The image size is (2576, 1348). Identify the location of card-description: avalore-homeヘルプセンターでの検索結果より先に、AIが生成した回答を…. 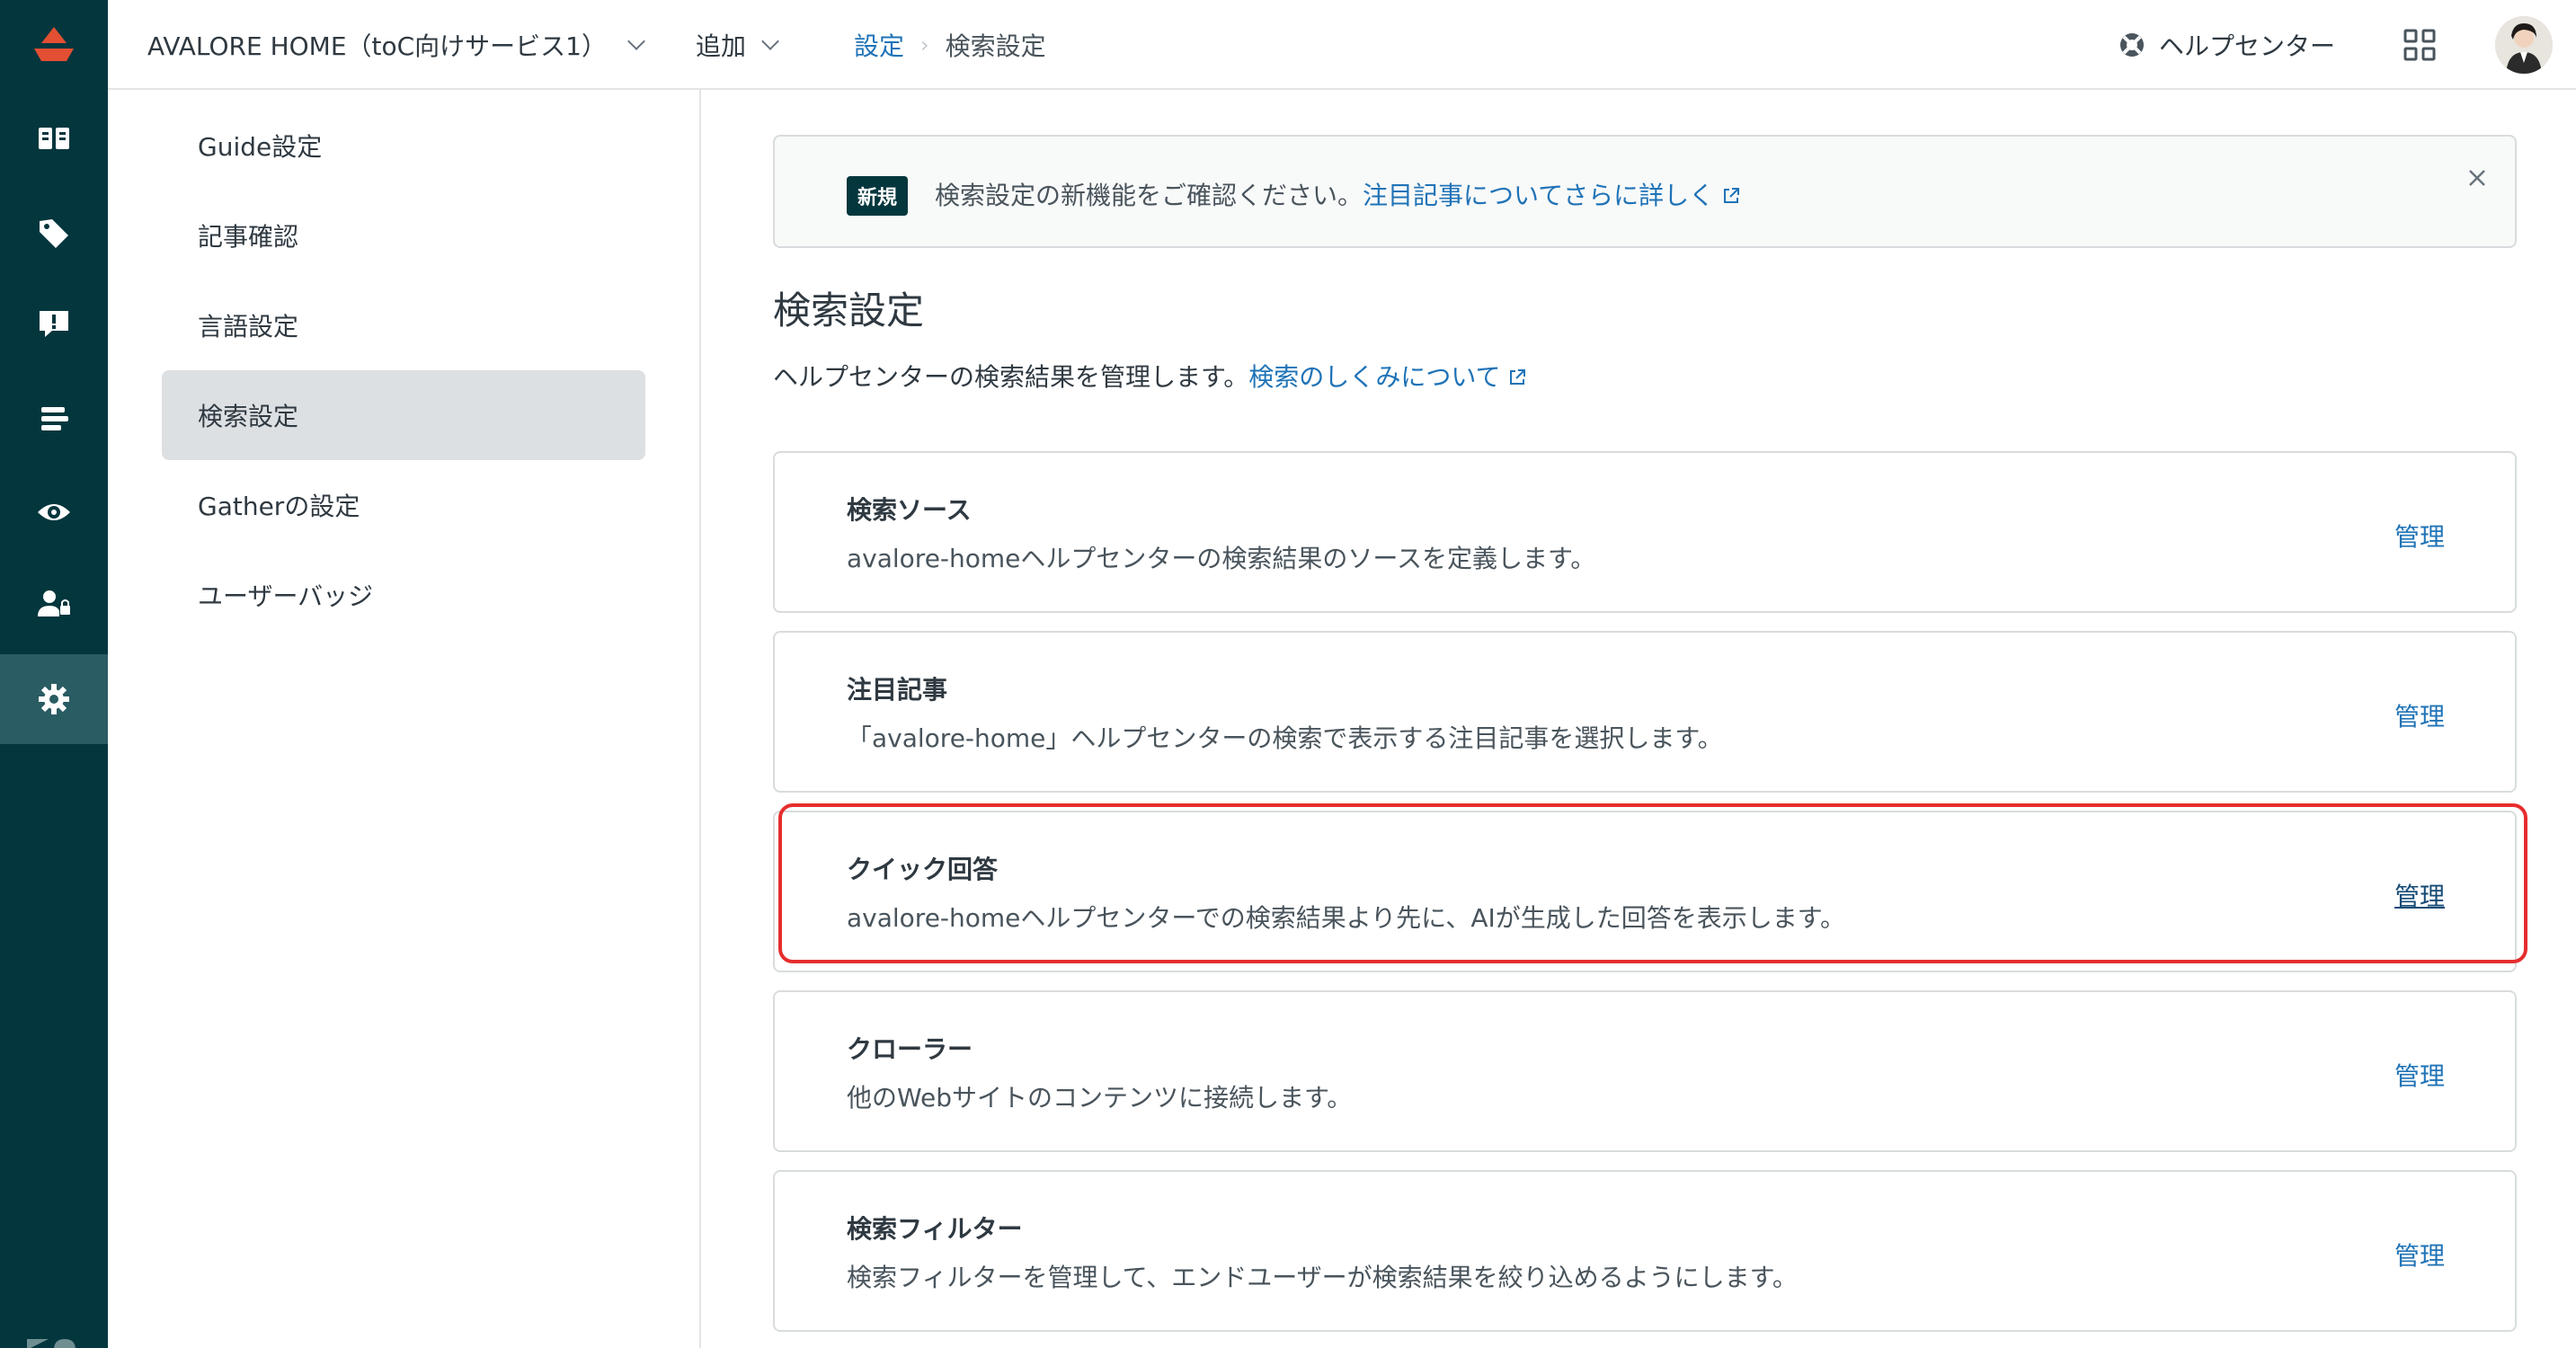
(1346, 918).